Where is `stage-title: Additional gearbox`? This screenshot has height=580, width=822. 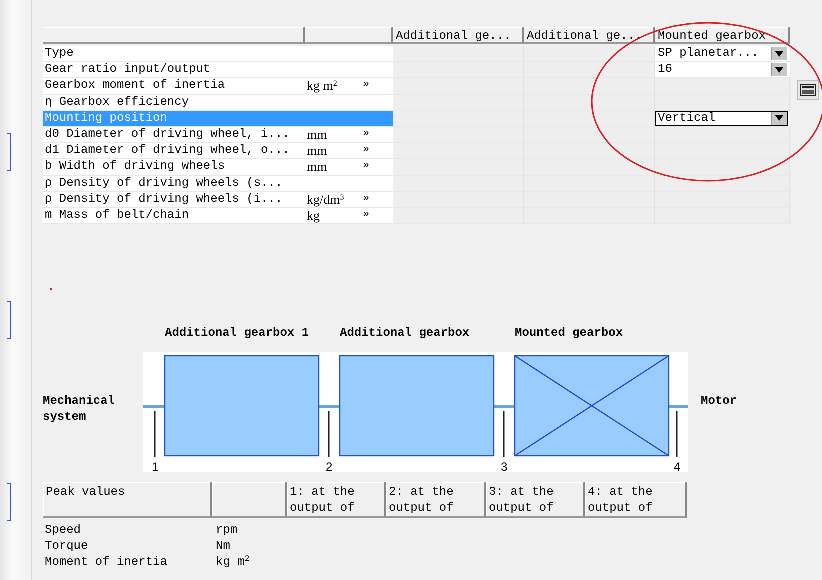 stage-title: Additional gearbox is located at coordinates (405, 333).